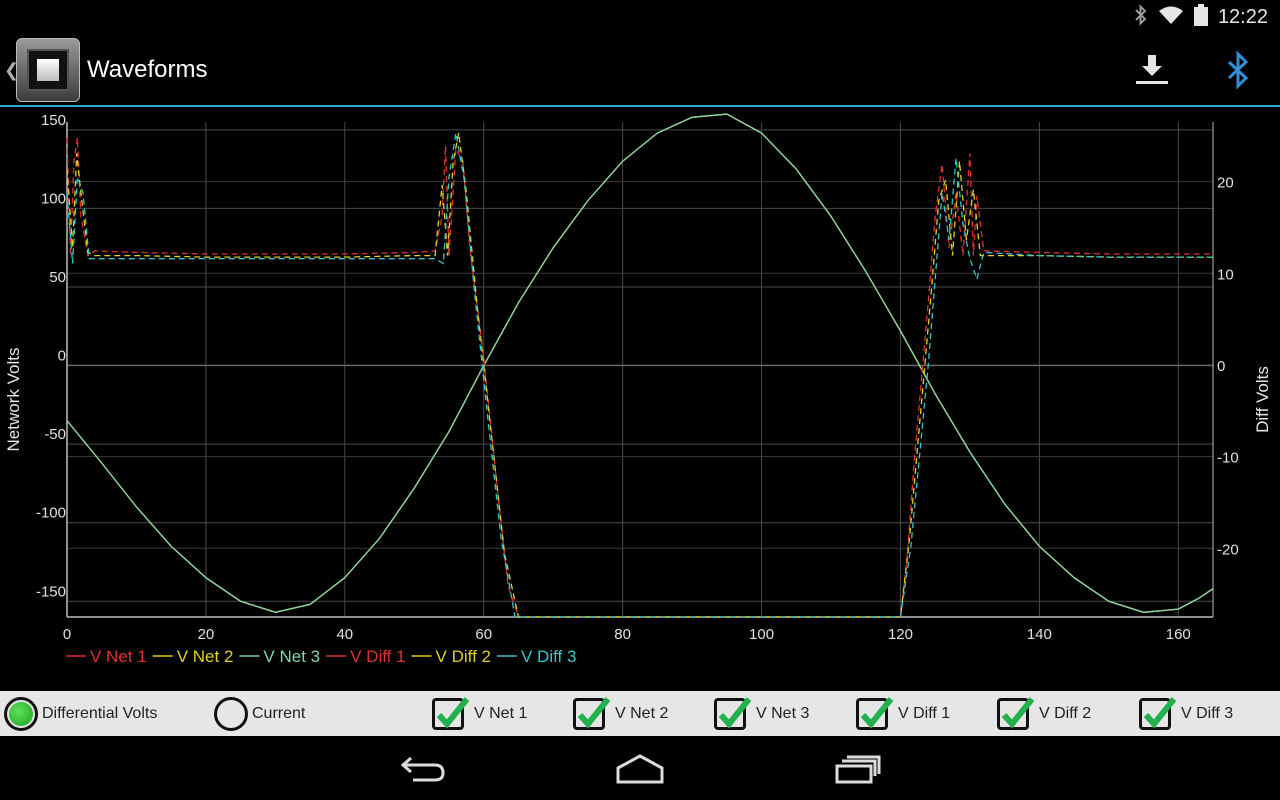 The height and width of the screenshot is (800, 1280). I want to click on checkbox-label: V Diff 3, so click(1207, 713).